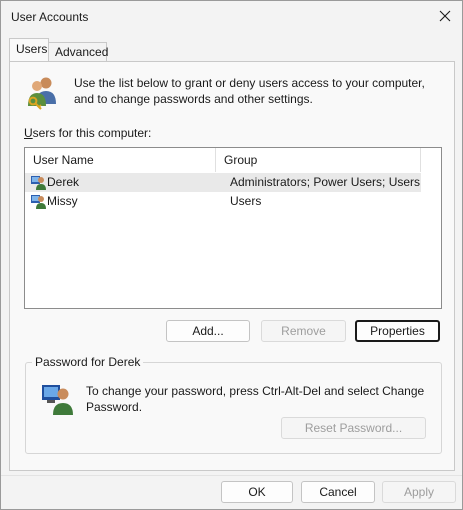 Image resolution: width=463 pixels, height=510 pixels. Describe the element at coordinates (63, 182) in the screenshot. I see `user-name-cell: Derek` at that location.